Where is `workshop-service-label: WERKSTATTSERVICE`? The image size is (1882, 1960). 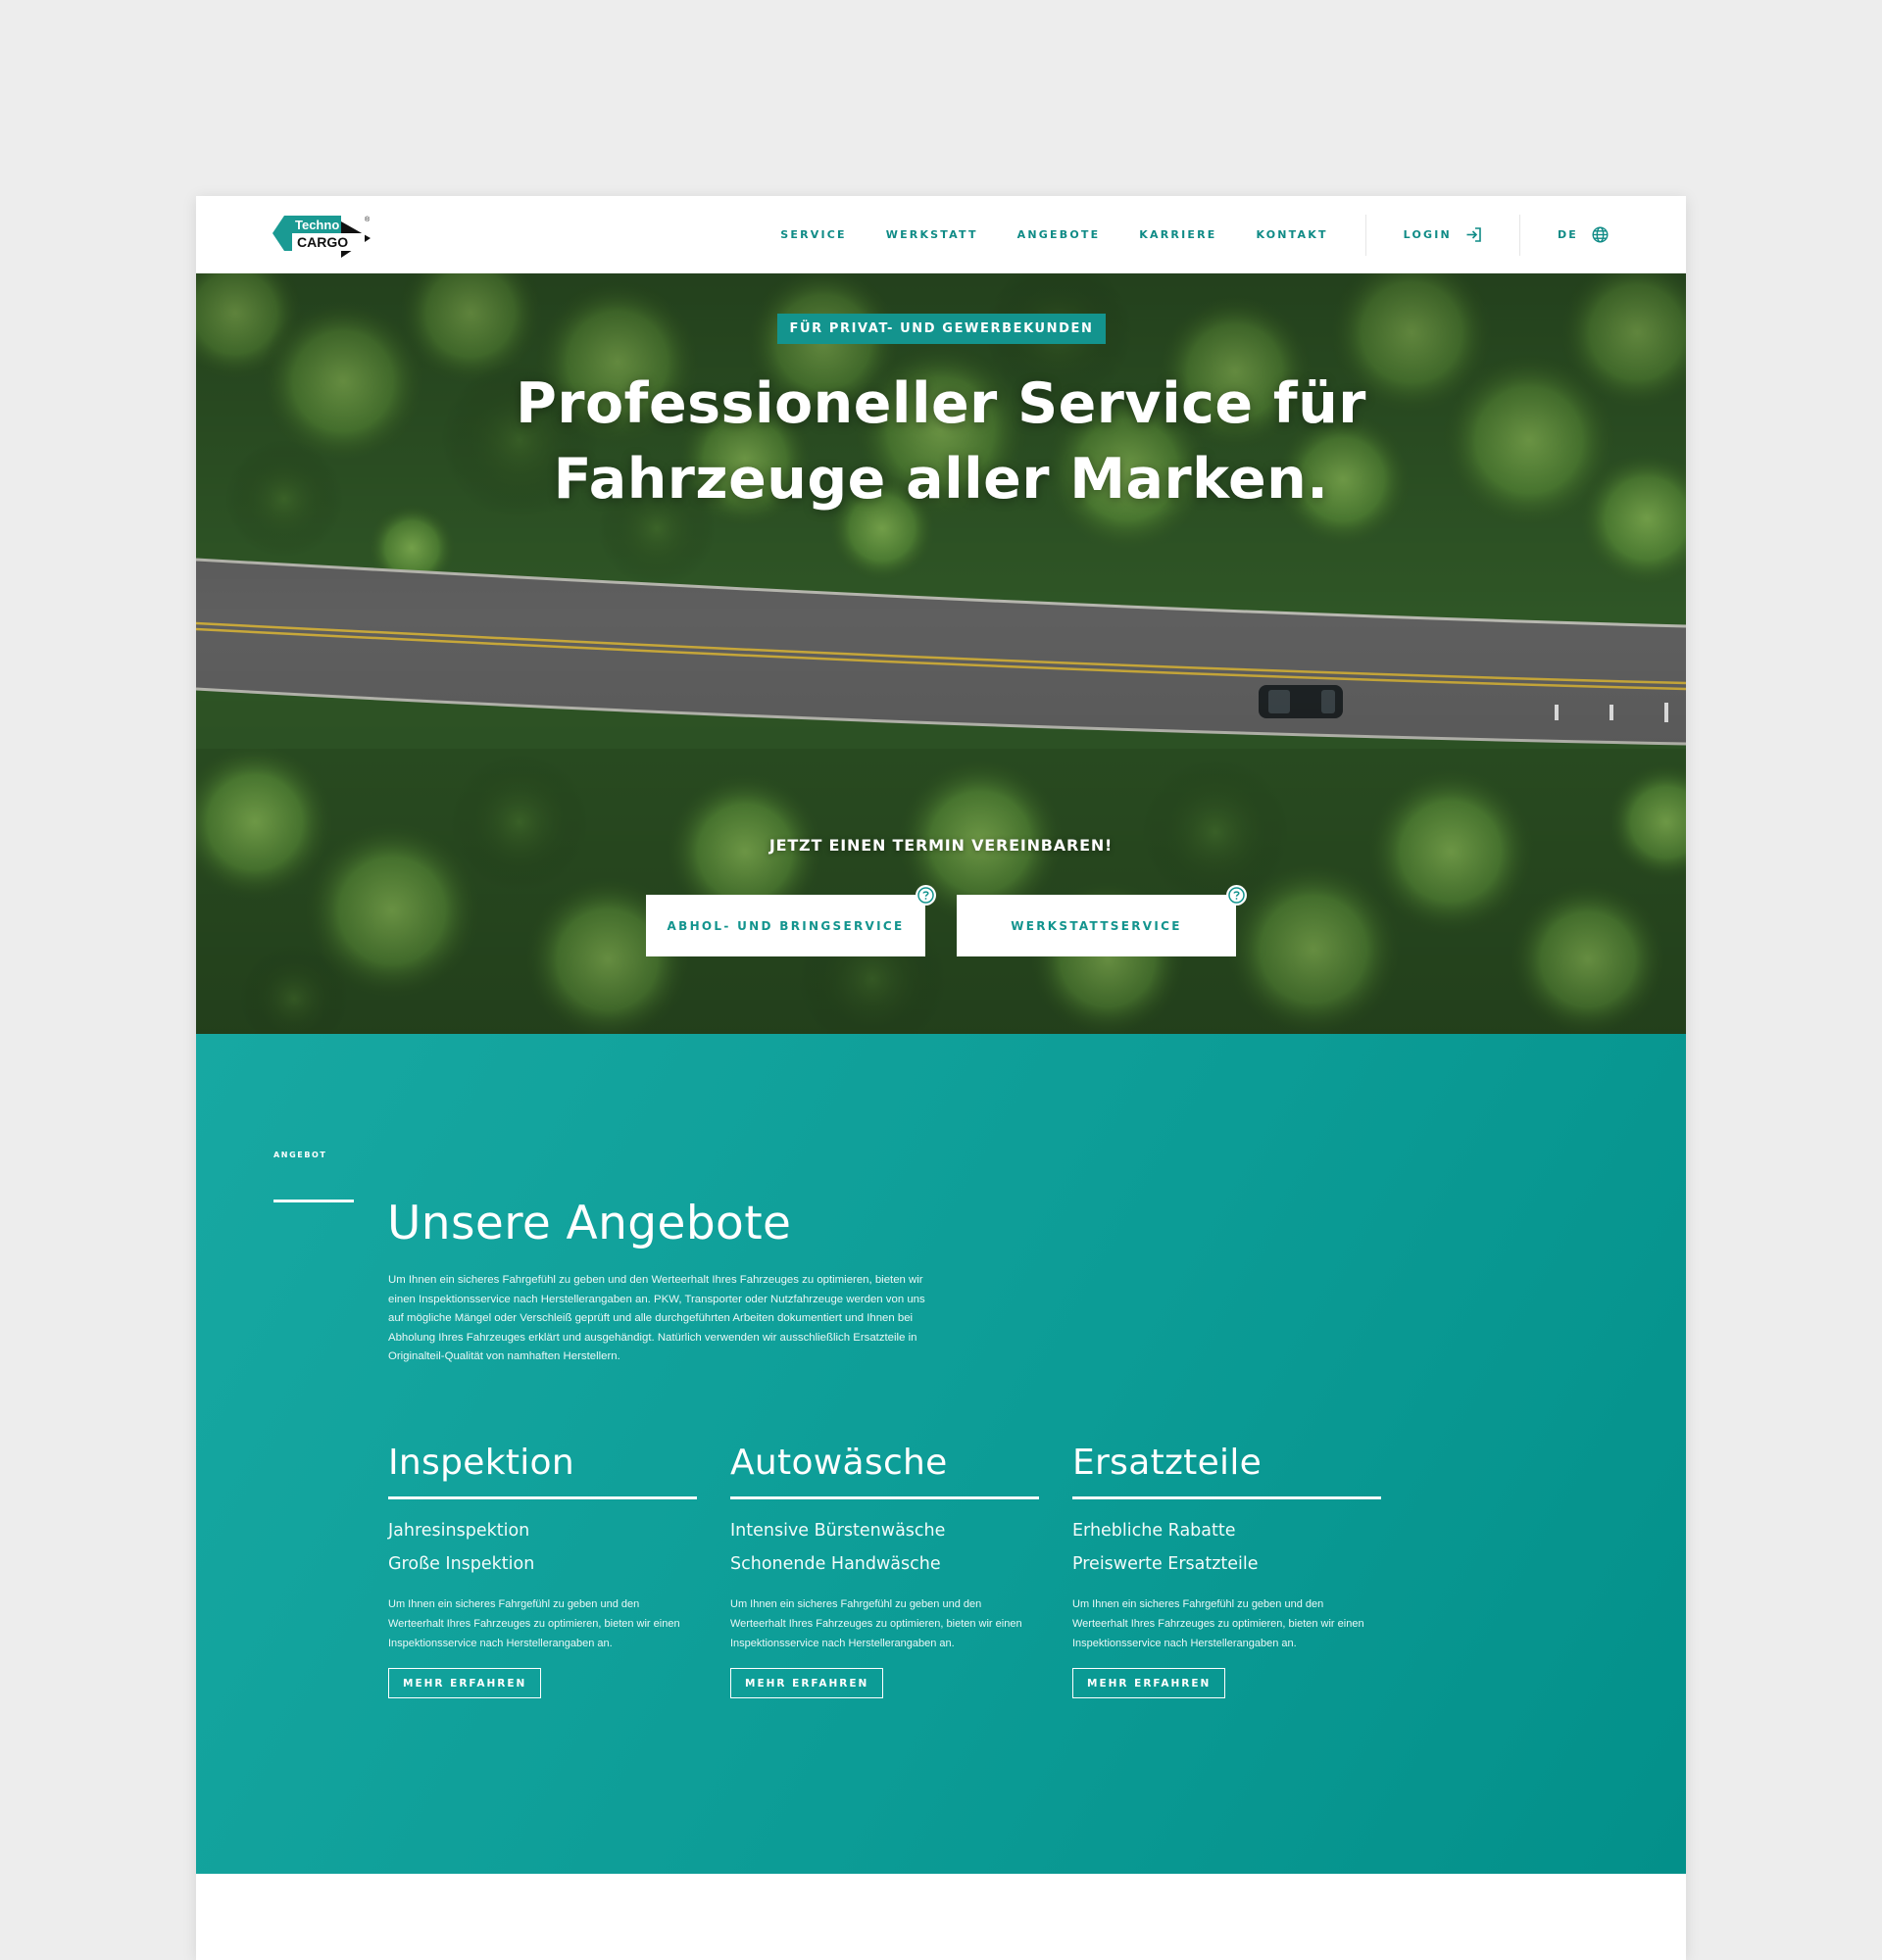 workshop-service-label: WERKSTATTSERVICE is located at coordinates (1097, 925).